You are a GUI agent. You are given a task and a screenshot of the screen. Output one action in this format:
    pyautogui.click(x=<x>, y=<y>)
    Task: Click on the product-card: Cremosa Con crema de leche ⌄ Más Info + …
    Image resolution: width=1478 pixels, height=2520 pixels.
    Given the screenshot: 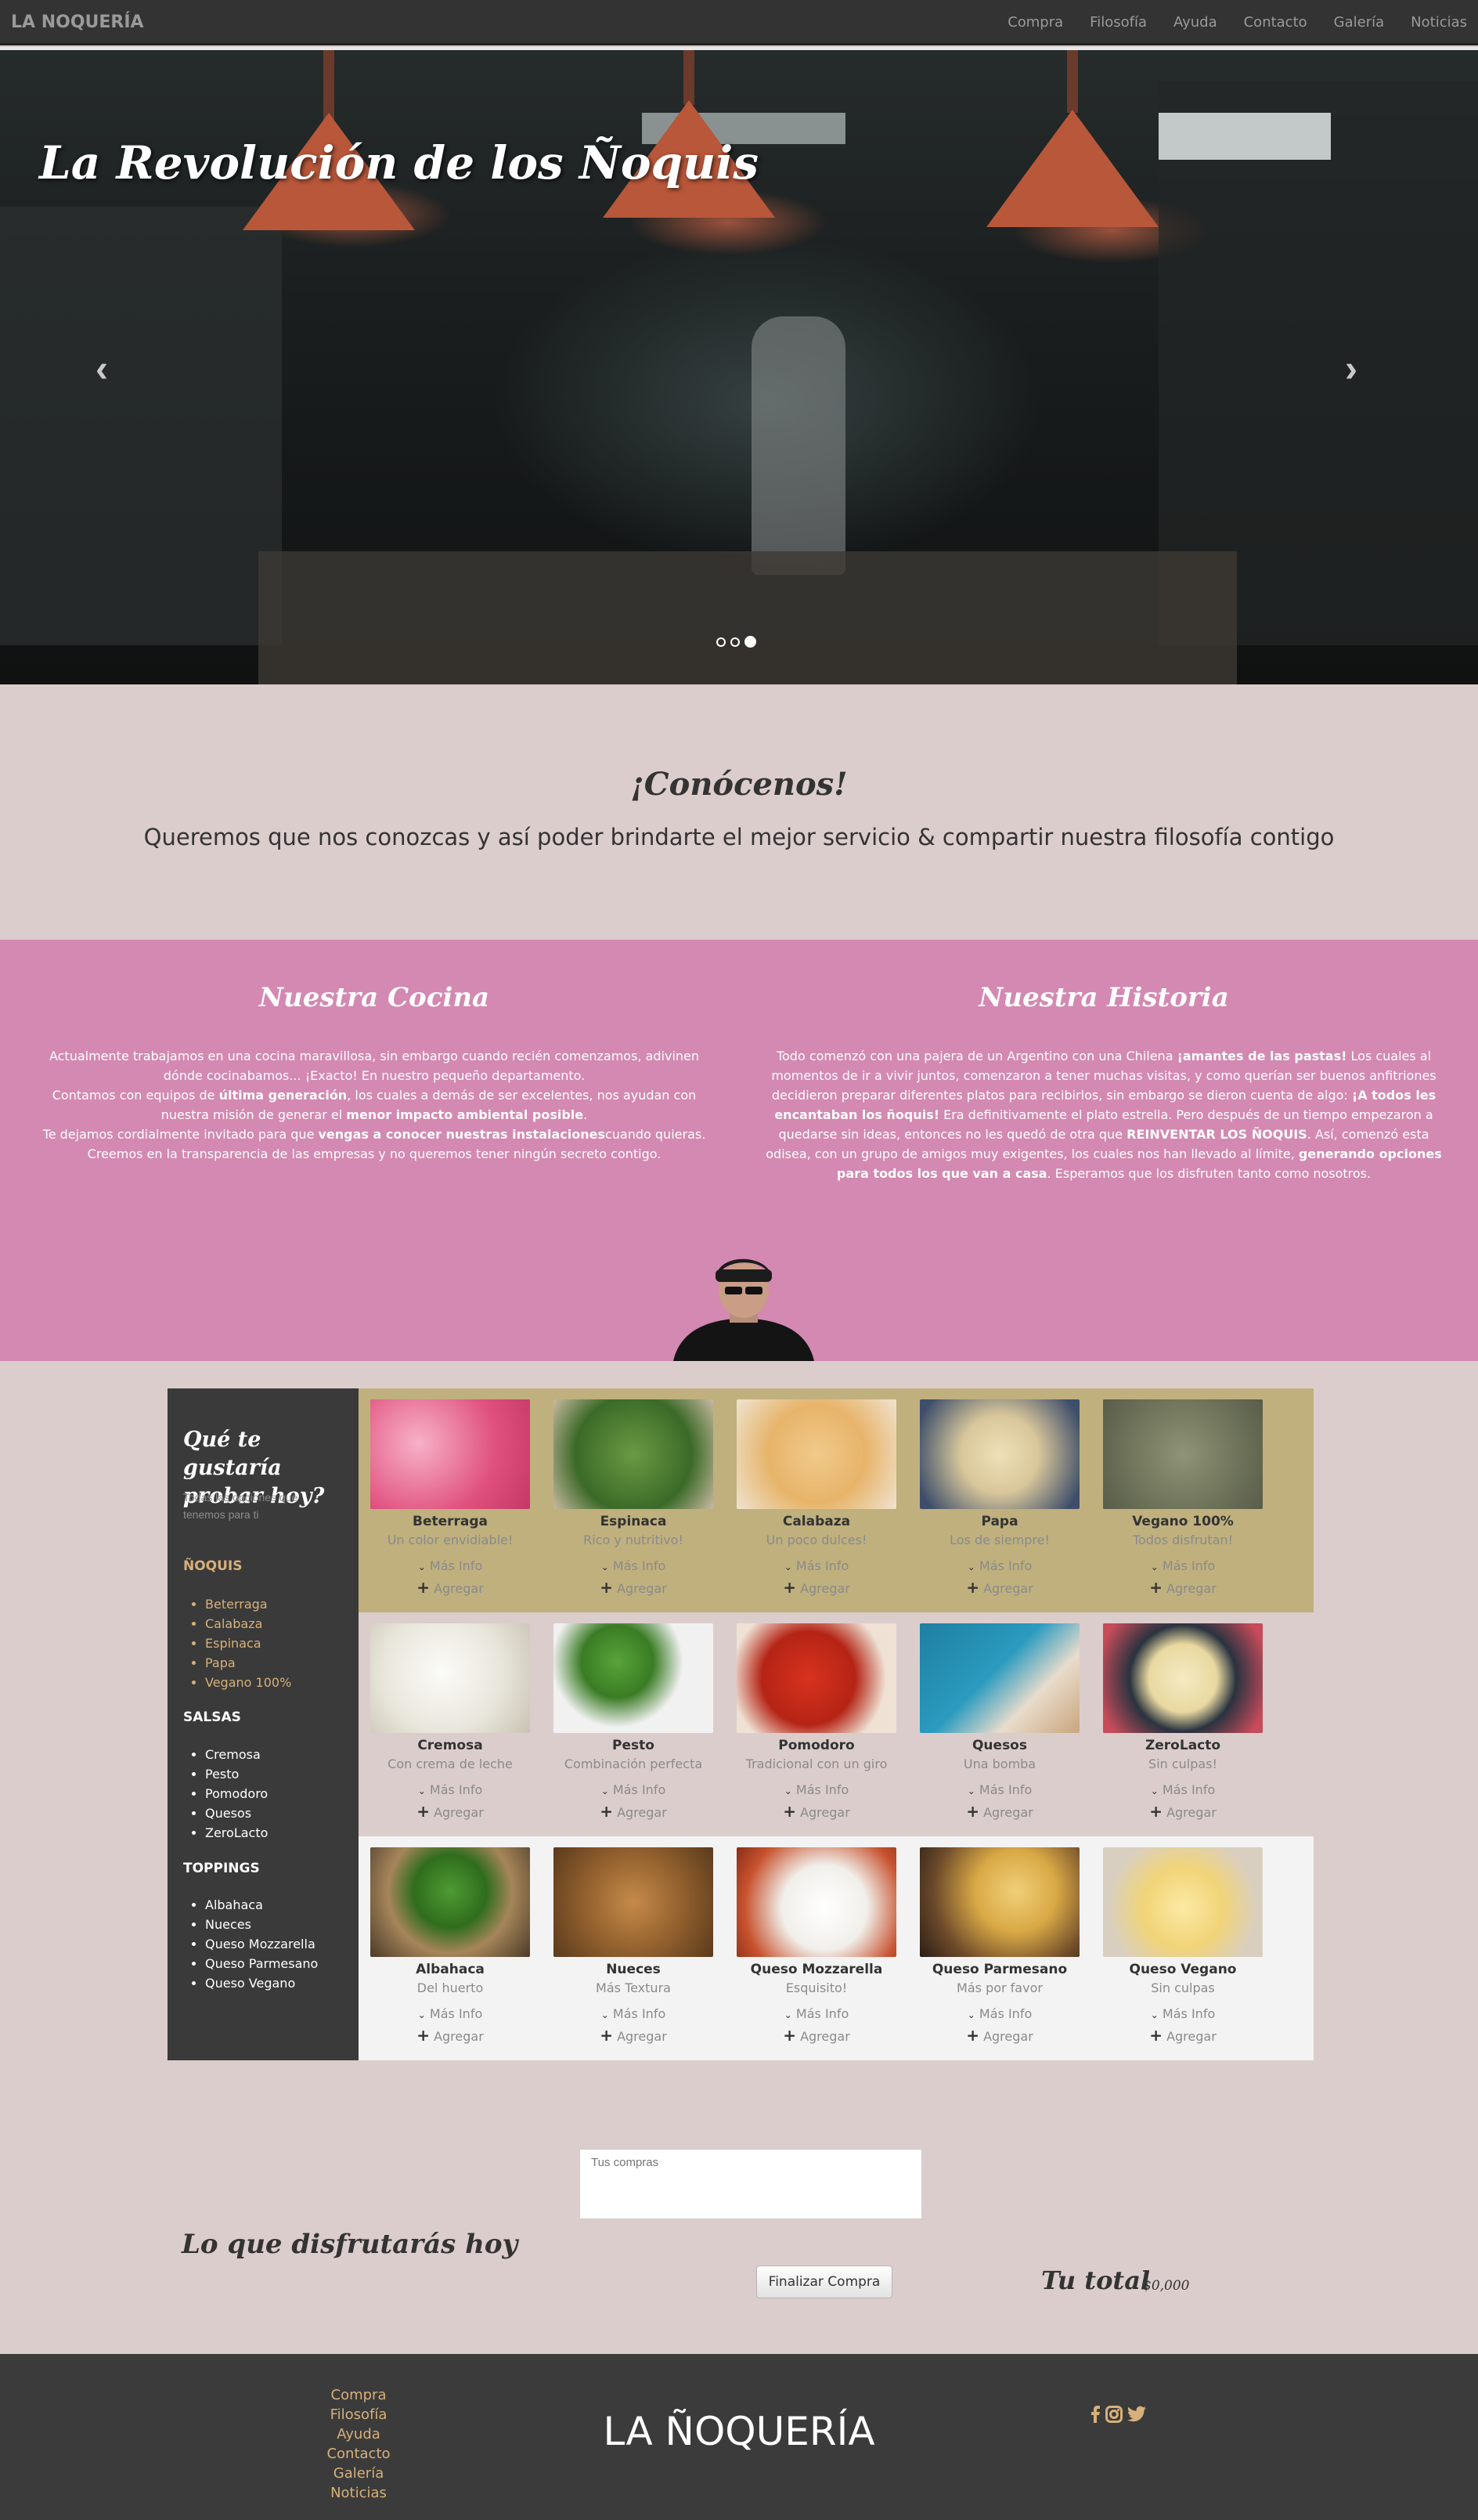 What is the action you would take?
    pyautogui.click(x=450, y=1722)
    